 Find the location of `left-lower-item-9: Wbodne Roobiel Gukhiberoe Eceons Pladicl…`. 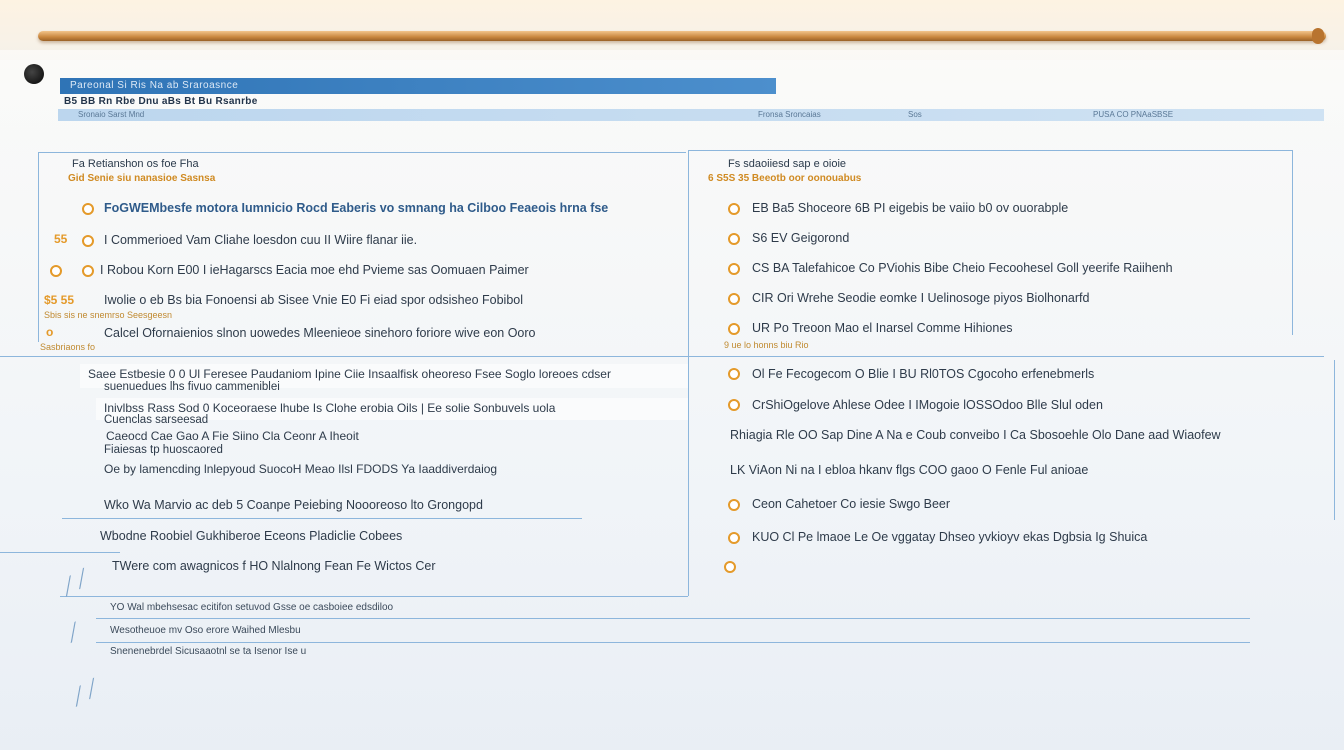

left-lower-item-9: Wbodne Roobiel Gukhiberoe Eceons Pladicl… is located at coordinates (251, 536).